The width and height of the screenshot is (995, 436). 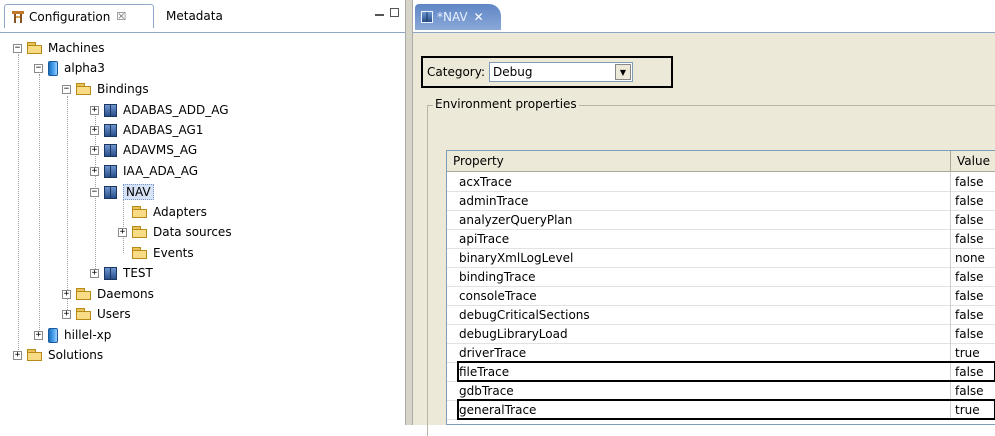 I want to click on minimize-icon, so click(x=379, y=14).